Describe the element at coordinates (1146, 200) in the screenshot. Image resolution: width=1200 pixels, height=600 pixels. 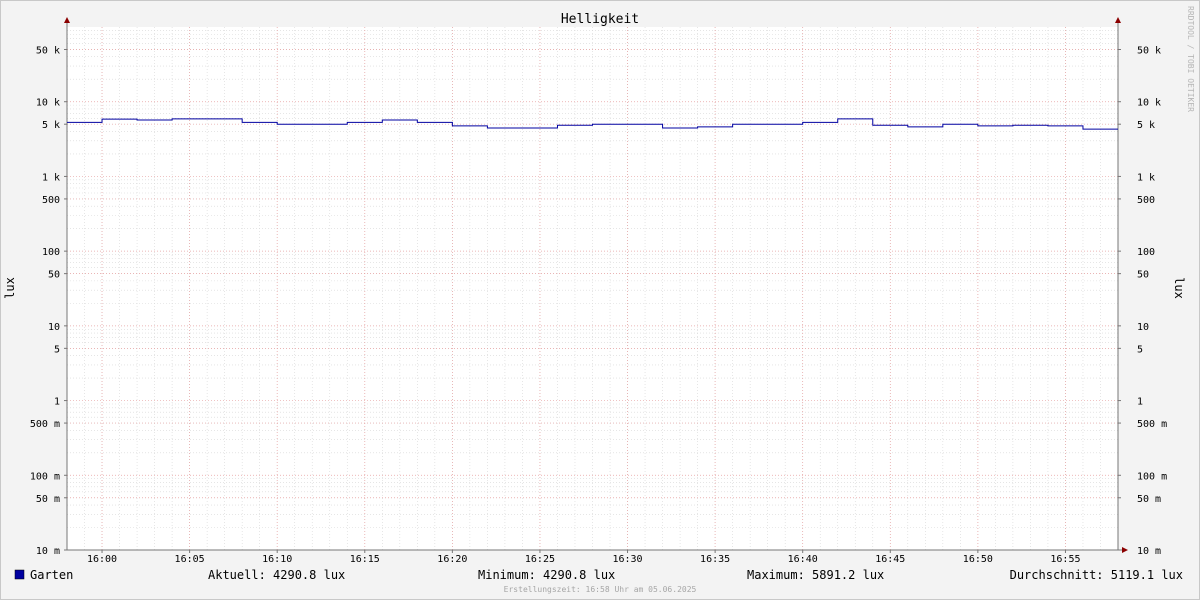
I see `y-tick-label-right: 500` at that location.